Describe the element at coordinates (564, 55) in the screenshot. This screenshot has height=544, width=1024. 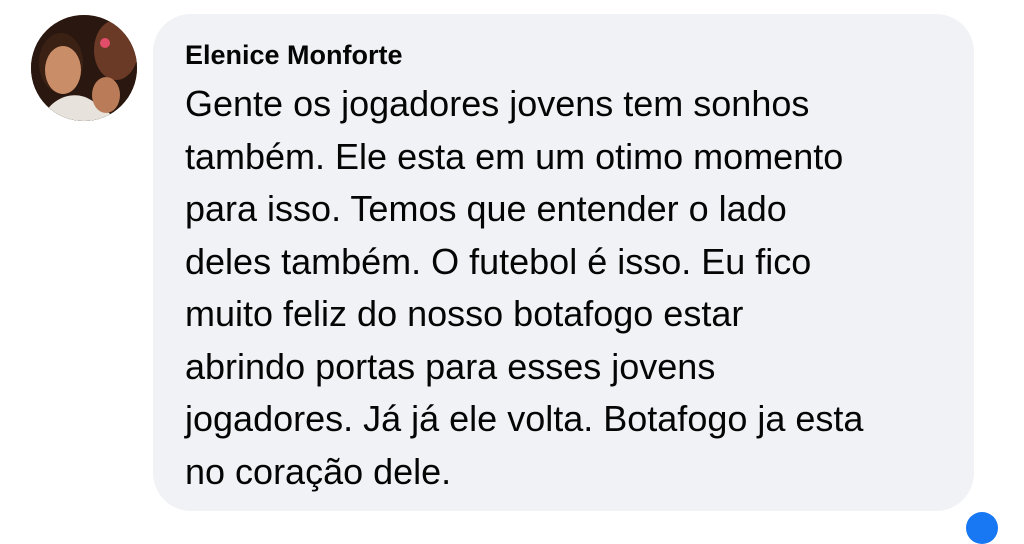
I see `comment-author: Elenice Monforte` at that location.